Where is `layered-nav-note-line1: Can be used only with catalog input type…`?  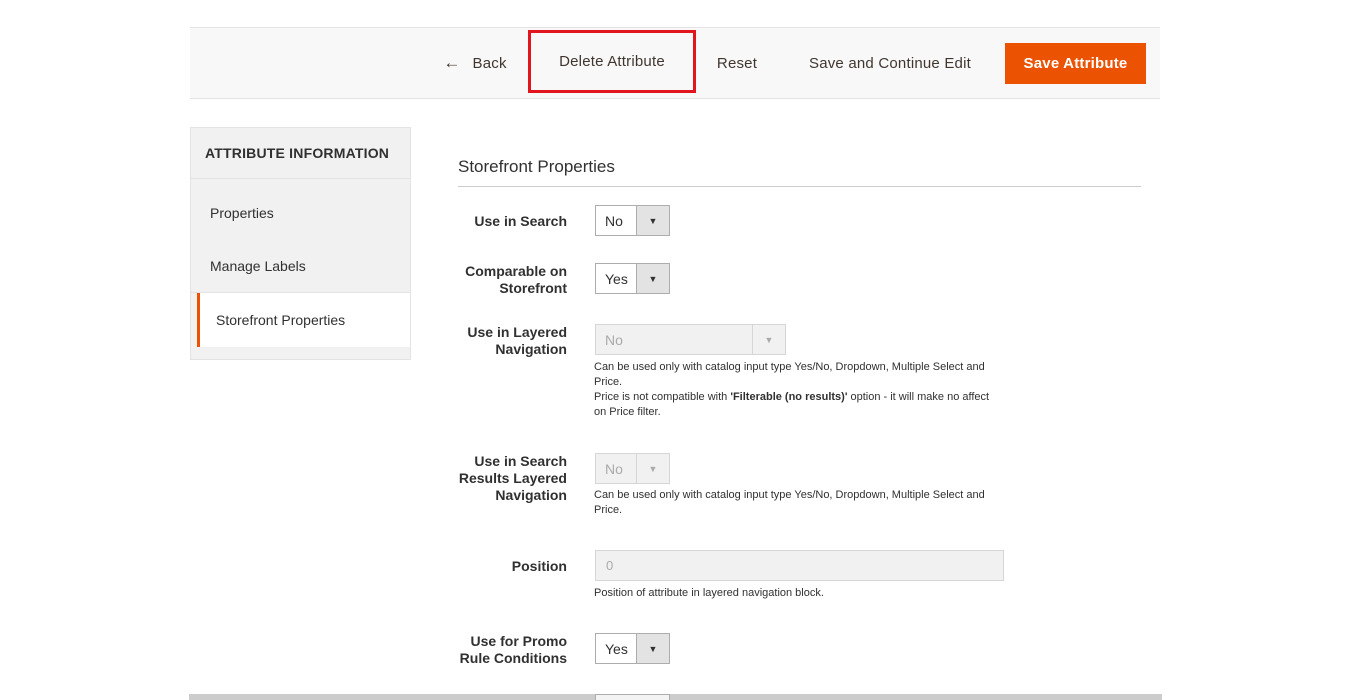
layered-nav-note-line1: Can be used only with catalog input type… is located at coordinates (789, 374).